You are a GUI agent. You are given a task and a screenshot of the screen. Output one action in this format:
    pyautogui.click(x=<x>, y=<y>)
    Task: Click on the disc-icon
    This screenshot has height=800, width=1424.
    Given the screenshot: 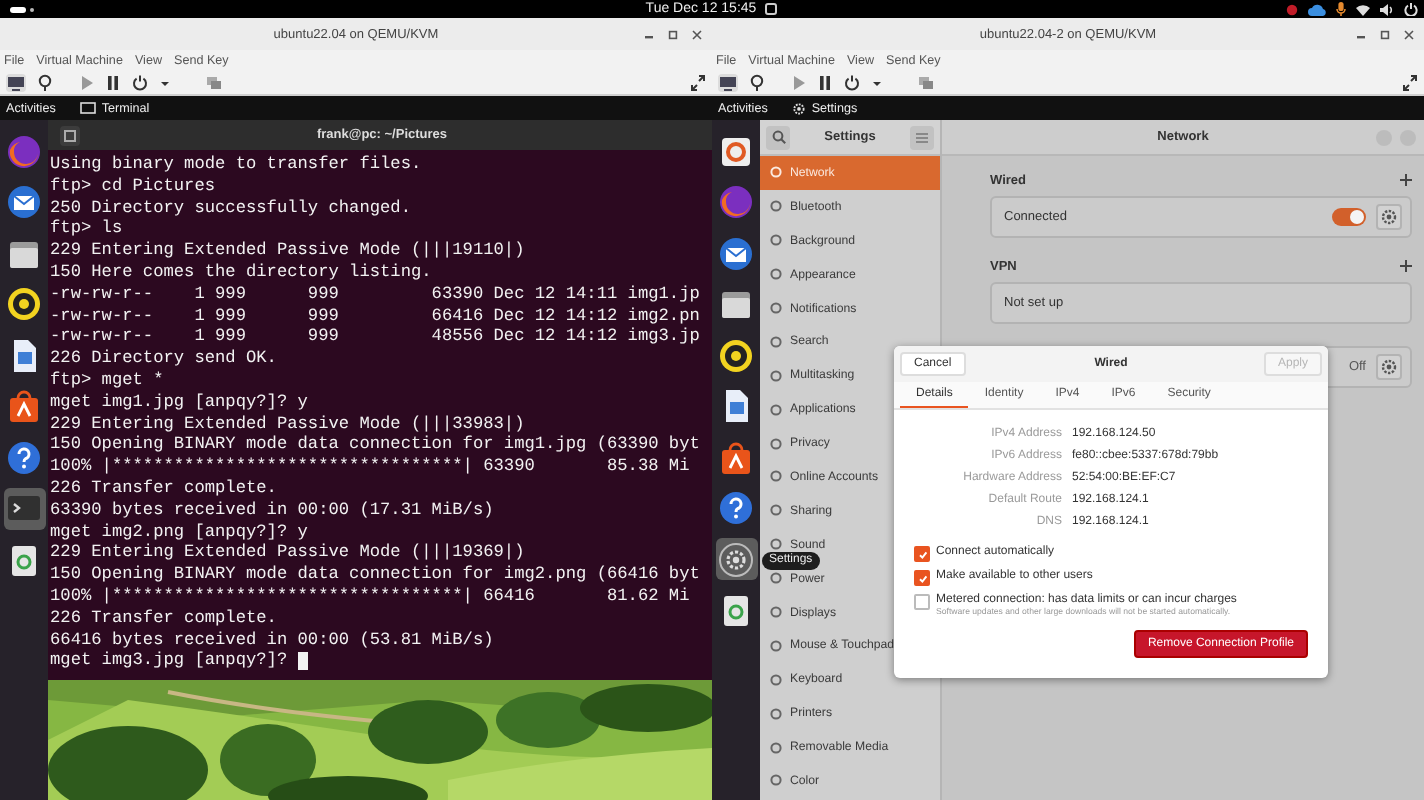 What is the action you would take?
    pyautogui.click(x=736, y=355)
    